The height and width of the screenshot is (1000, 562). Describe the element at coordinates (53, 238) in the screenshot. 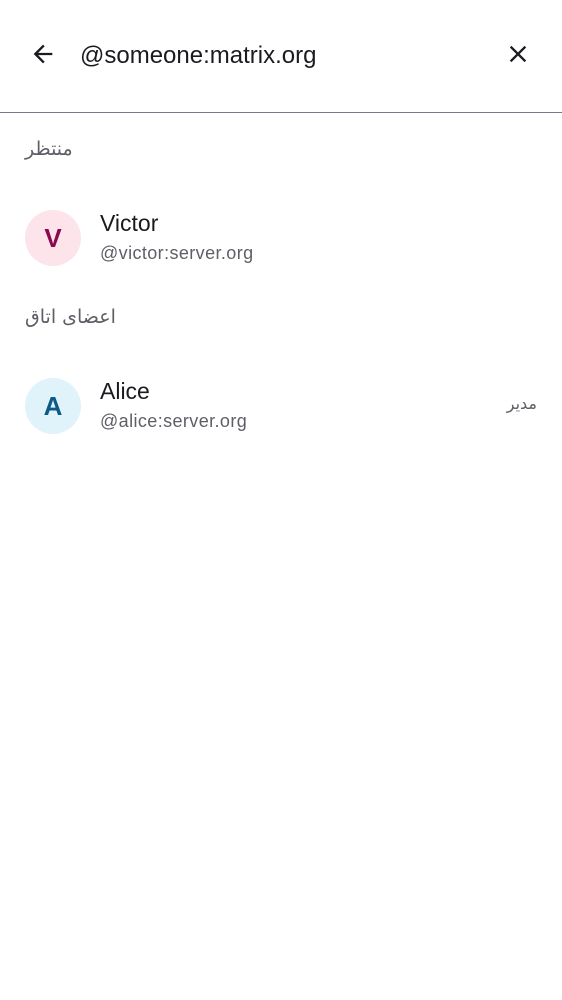

I see `avatar: V` at that location.